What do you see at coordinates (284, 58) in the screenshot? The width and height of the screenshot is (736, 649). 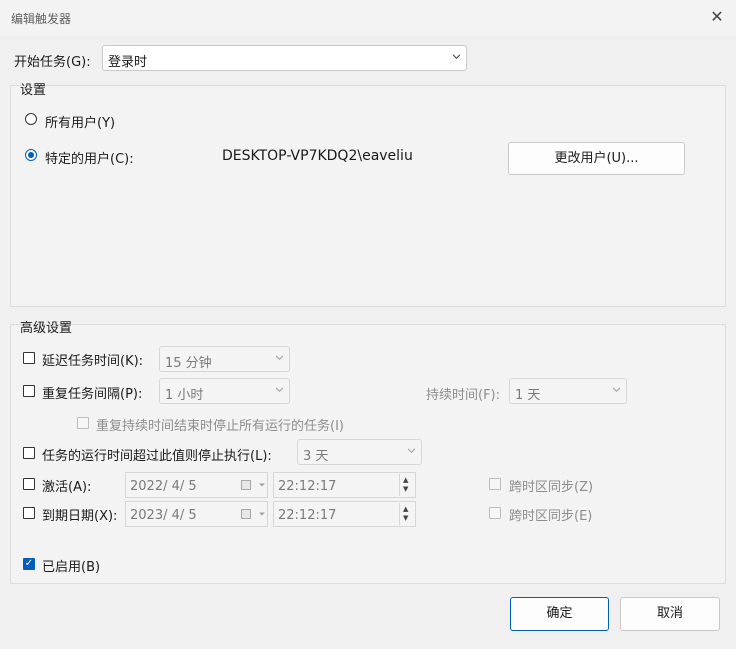 I see `start-task-combo: 登录时` at bounding box center [284, 58].